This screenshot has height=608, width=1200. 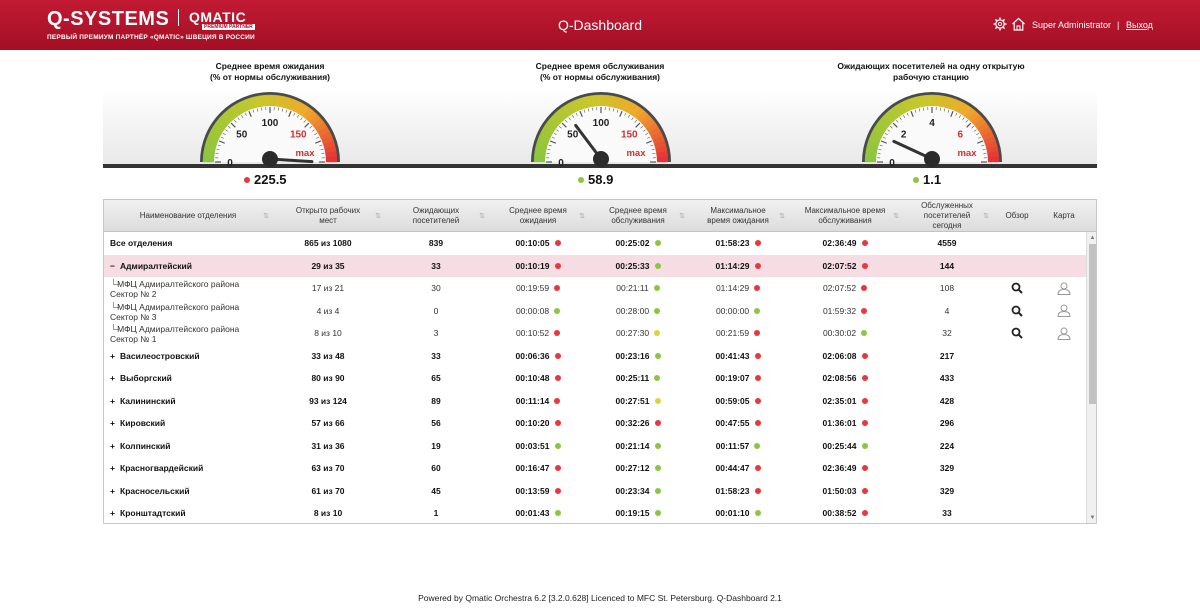 What do you see at coordinates (436, 513) in the screenshot?
I see `table-cell: 1` at bounding box center [436, 513].